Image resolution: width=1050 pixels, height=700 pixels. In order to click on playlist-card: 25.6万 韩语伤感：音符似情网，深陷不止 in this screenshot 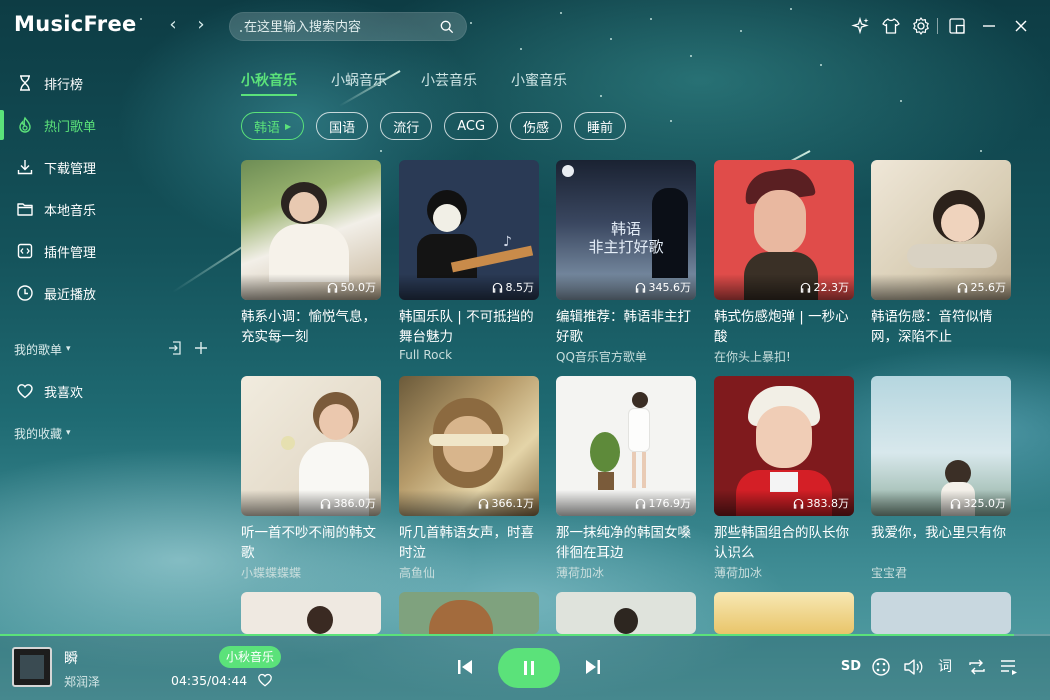, I will do `click(941, 254)`.